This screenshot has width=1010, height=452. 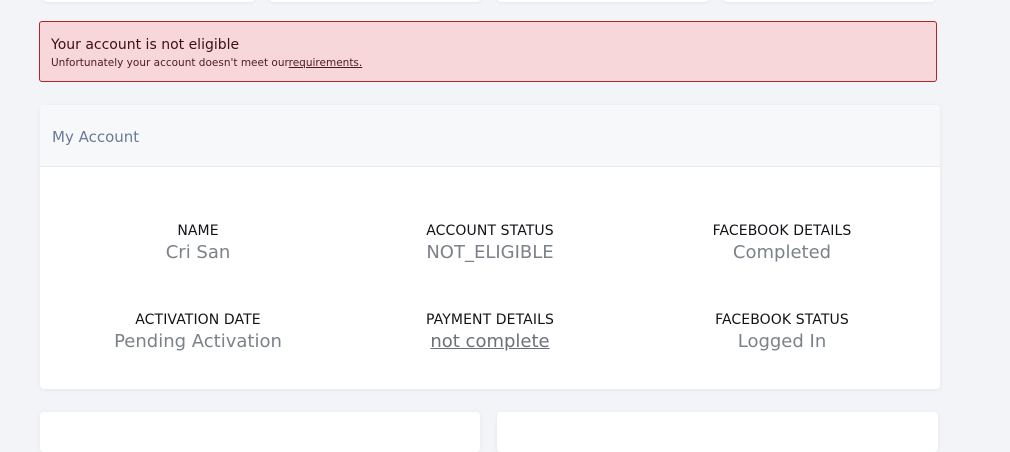 I want to click on payment-details-field: PAYMENT DETAILS not complete, so click(x=490, y=332).